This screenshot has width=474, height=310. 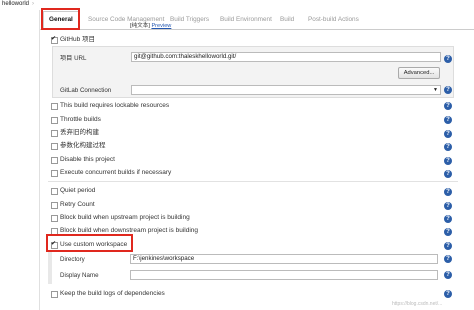 I want to click on option-row: This build requires lockable resources, so click(x=110, y=106).